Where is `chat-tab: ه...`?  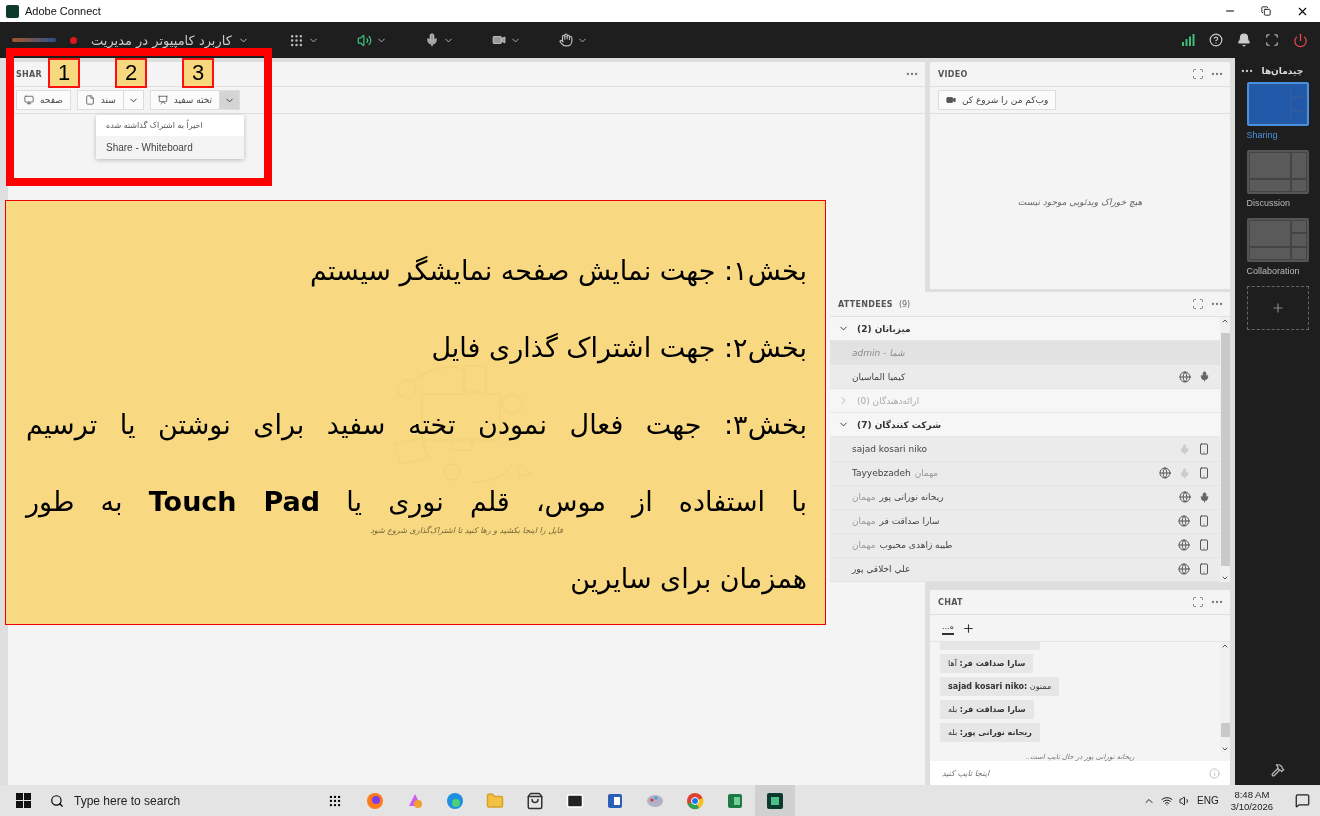
chat-tab: ه... is located at coordinates (948, 628).